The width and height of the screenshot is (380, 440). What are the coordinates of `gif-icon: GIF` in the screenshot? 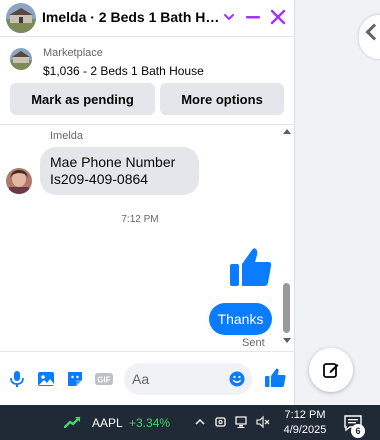 It's located at (104, 379).